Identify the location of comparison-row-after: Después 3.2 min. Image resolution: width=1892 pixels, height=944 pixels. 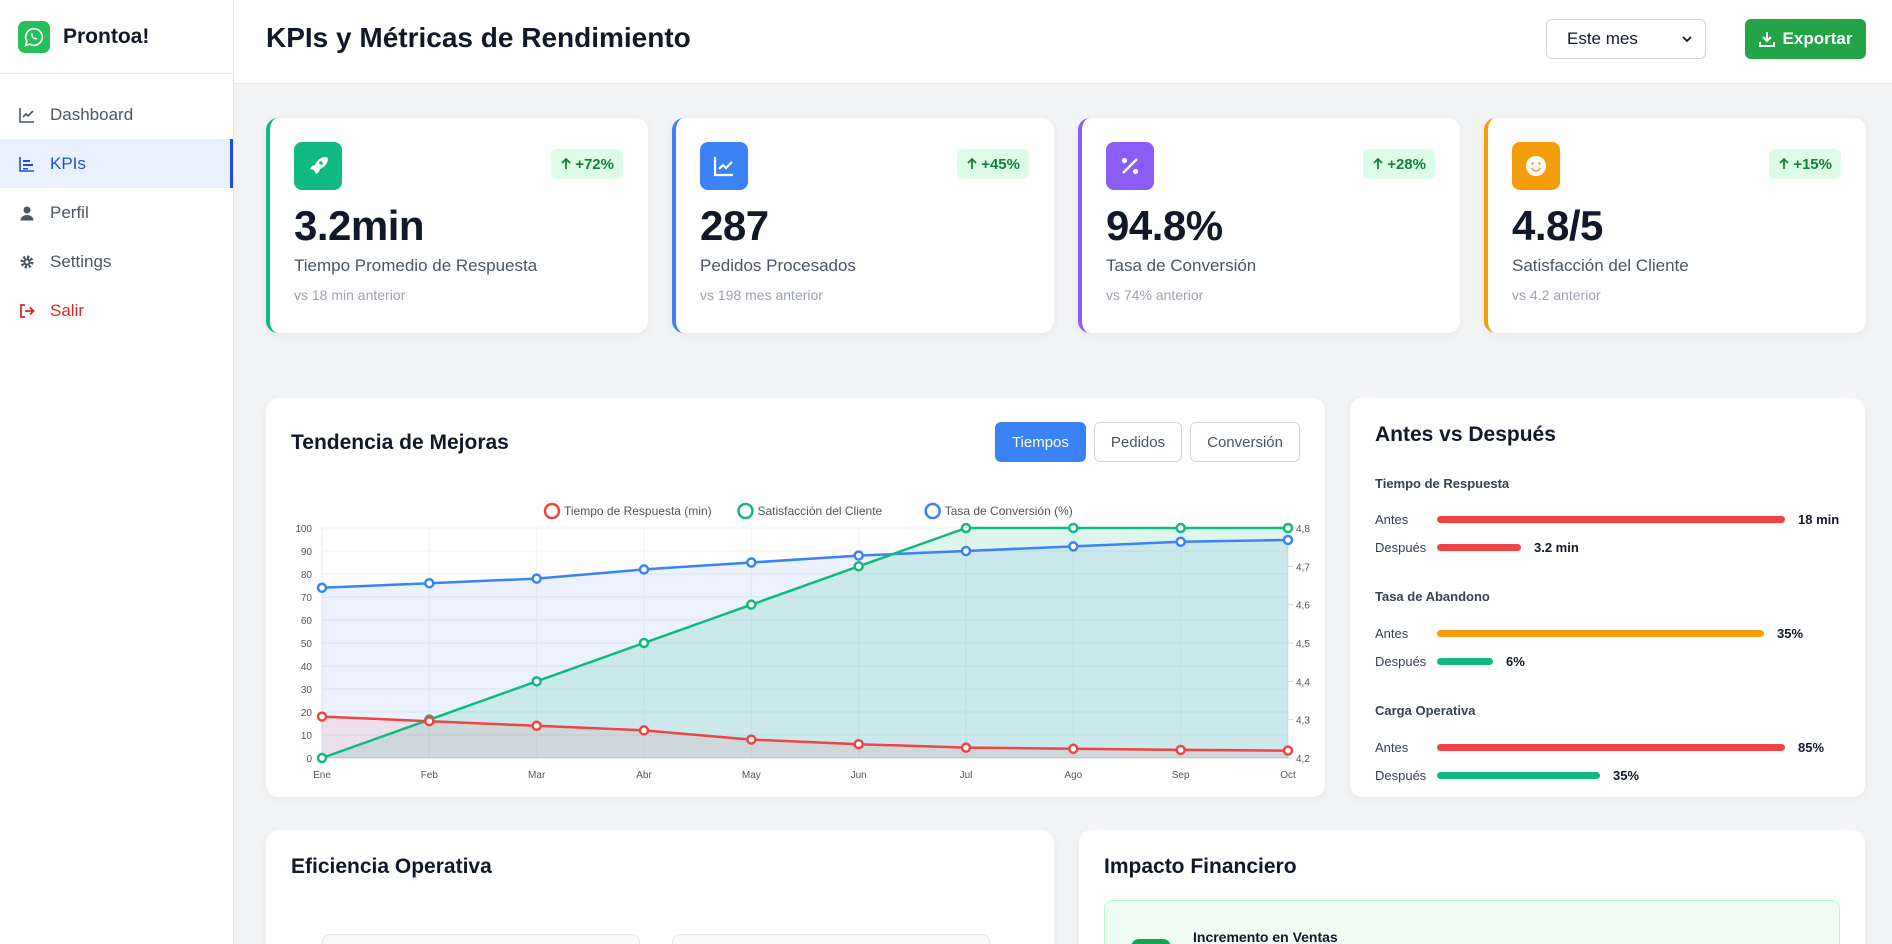
(1477, 547).